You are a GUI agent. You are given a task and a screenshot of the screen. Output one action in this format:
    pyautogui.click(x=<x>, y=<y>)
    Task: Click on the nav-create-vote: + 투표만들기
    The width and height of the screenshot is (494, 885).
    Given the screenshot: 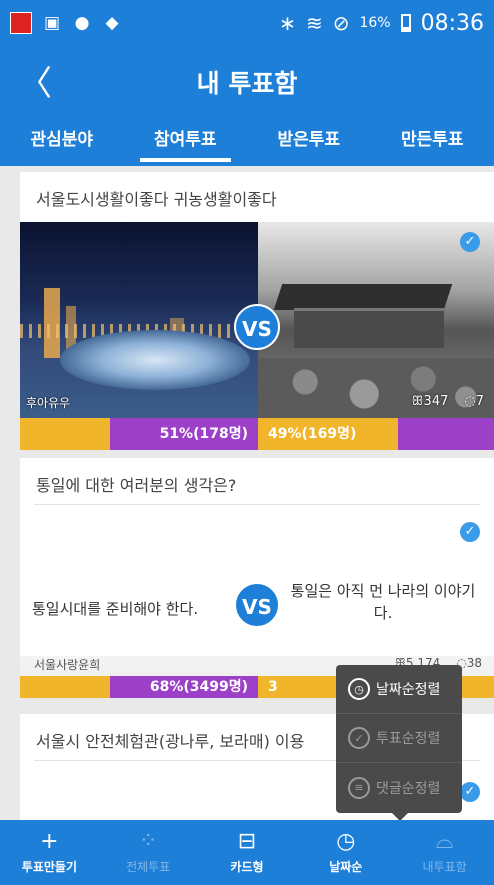 What is the action you would take?
    pyautogui.click(x=49, y=852)
    